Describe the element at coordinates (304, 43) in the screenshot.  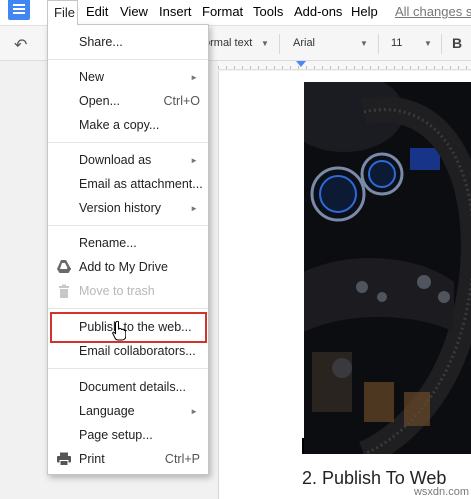
I see `font-dropdown: Arial` at that location.